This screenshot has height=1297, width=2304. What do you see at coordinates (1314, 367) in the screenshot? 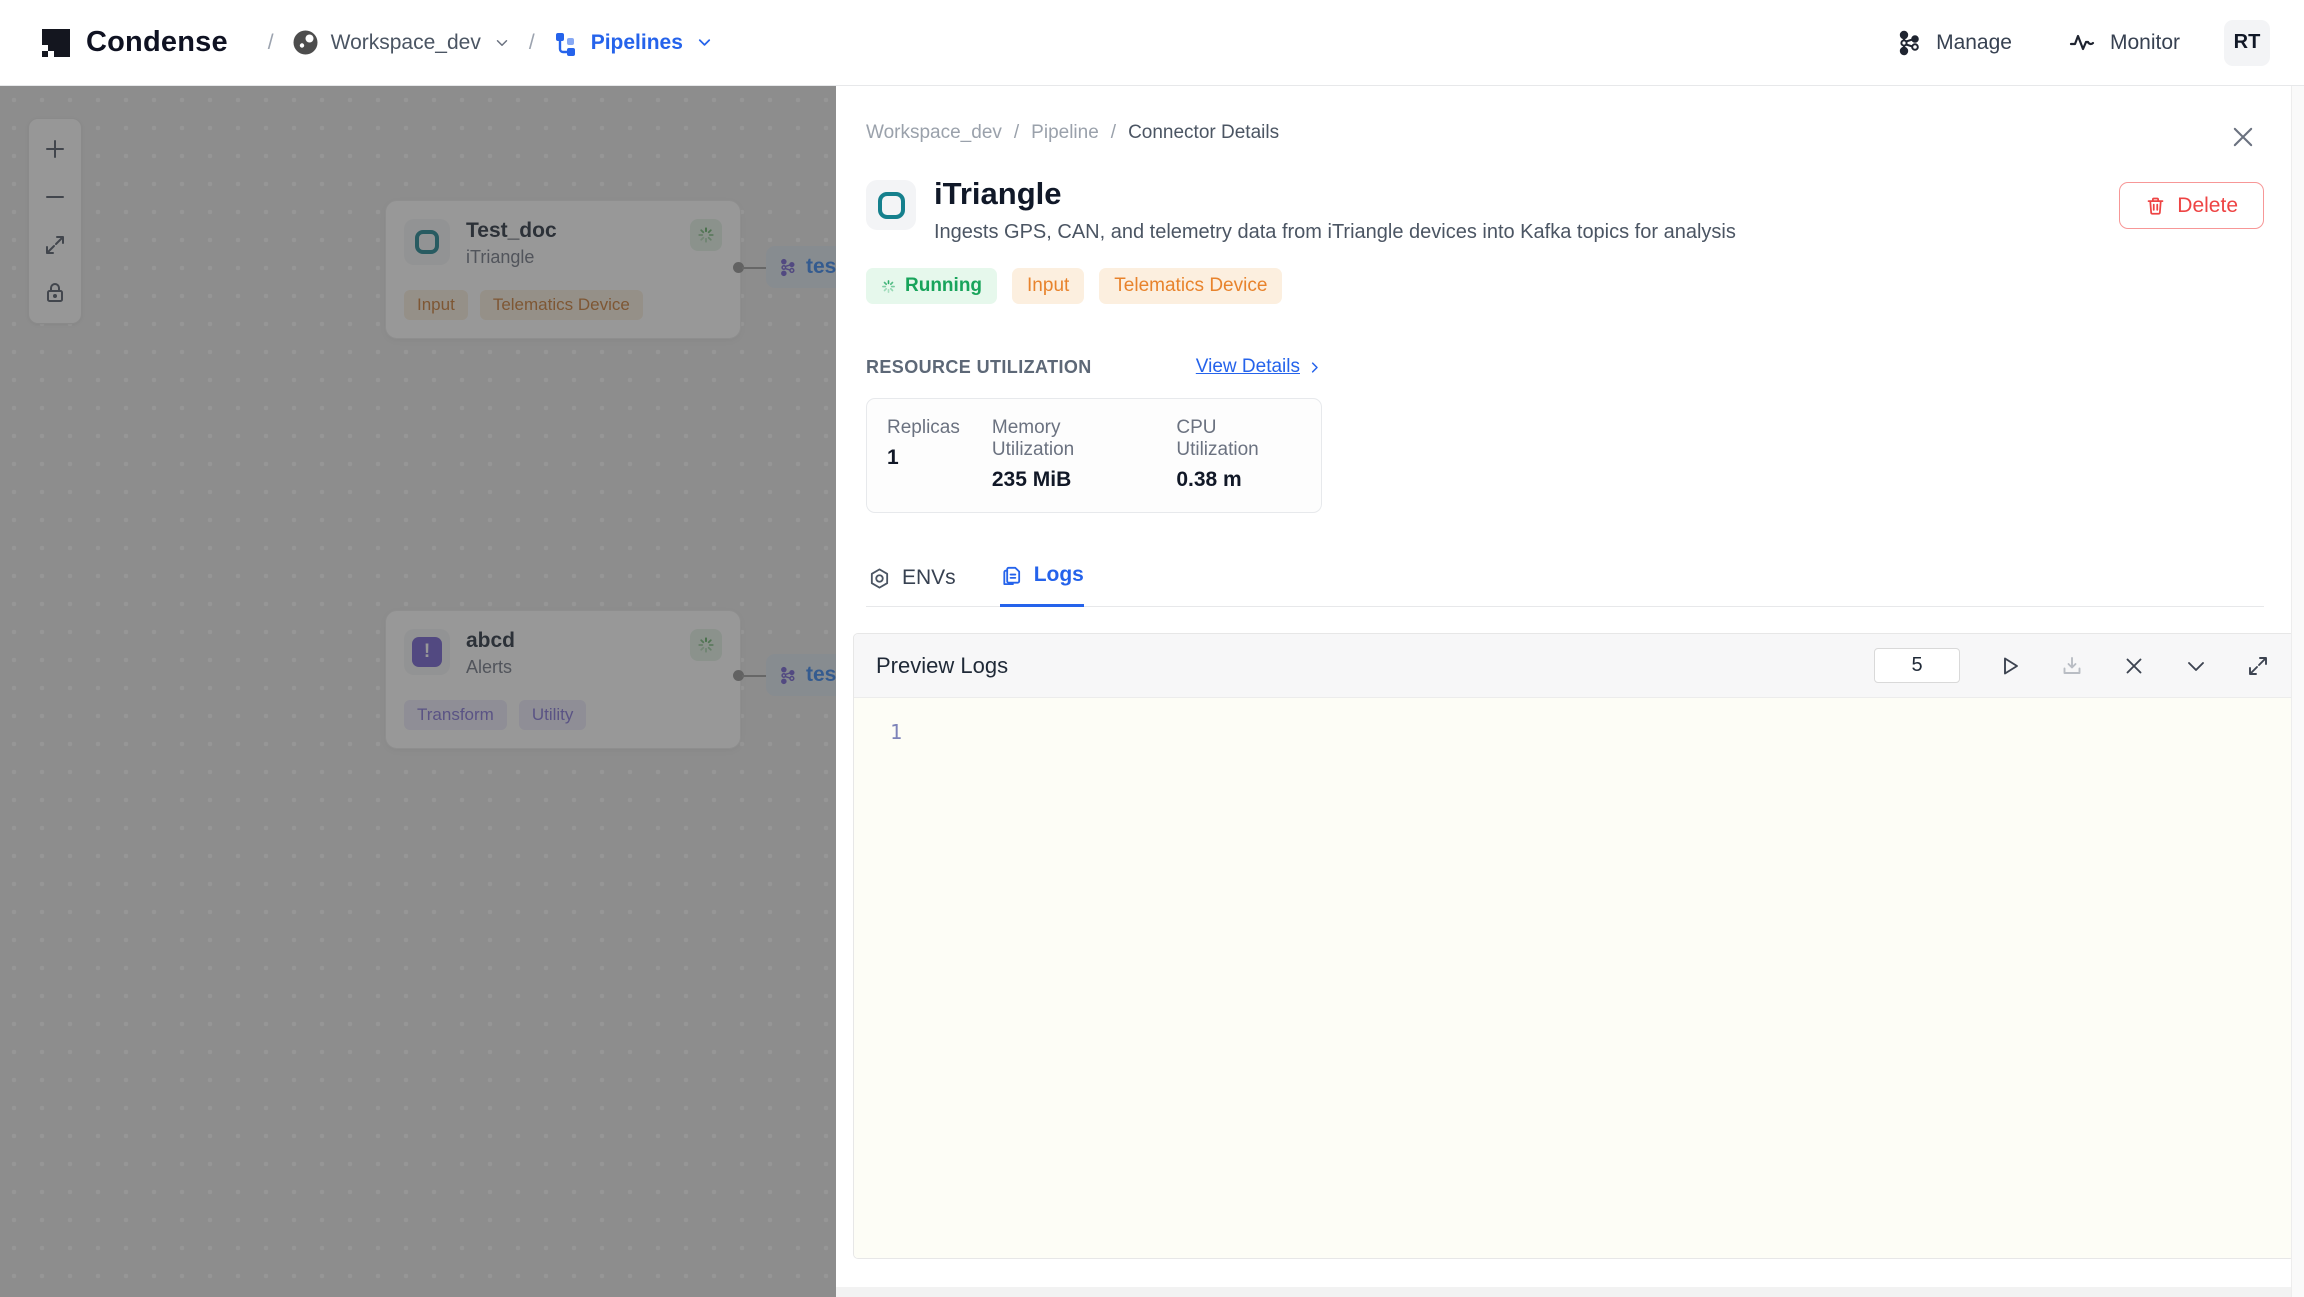
I see `chevron-right-icon` at bounding box center [1314, 367].